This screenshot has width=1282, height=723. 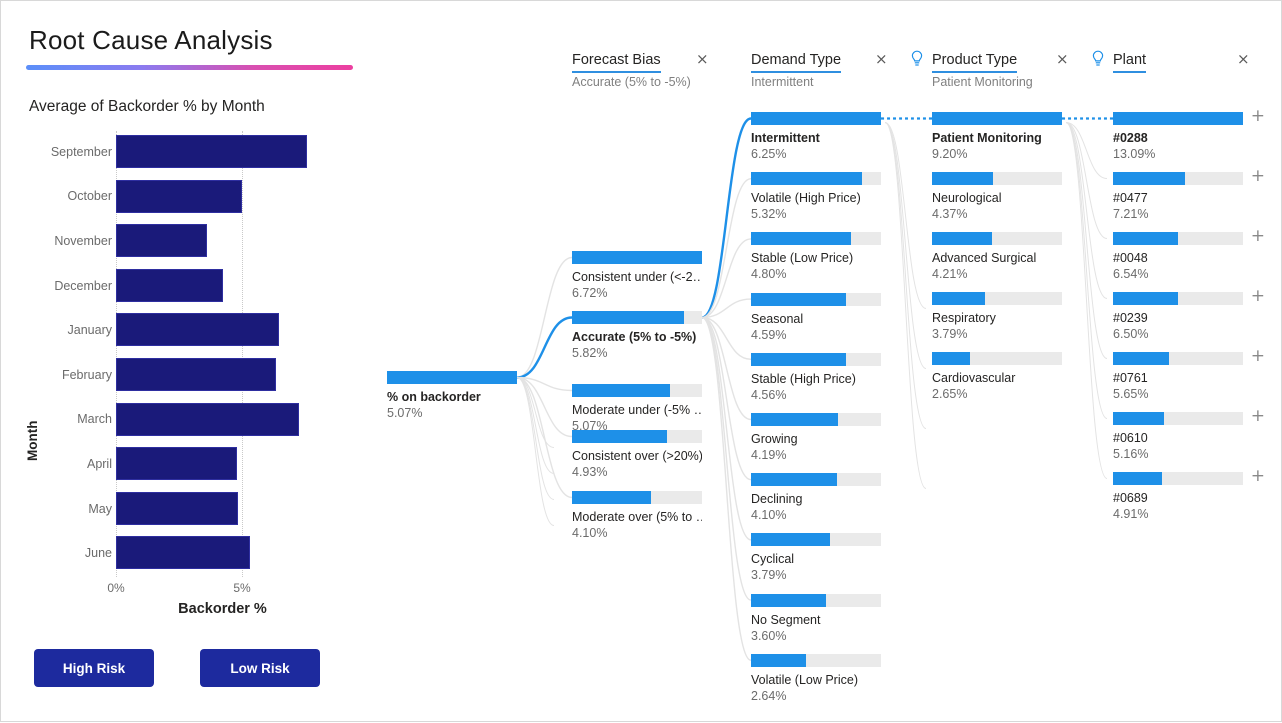 What do you see at coordinates (1189, 254) in the screenshot?
I see `plant-node: + #0048 6.54%` at bounding box center [1189, 254].